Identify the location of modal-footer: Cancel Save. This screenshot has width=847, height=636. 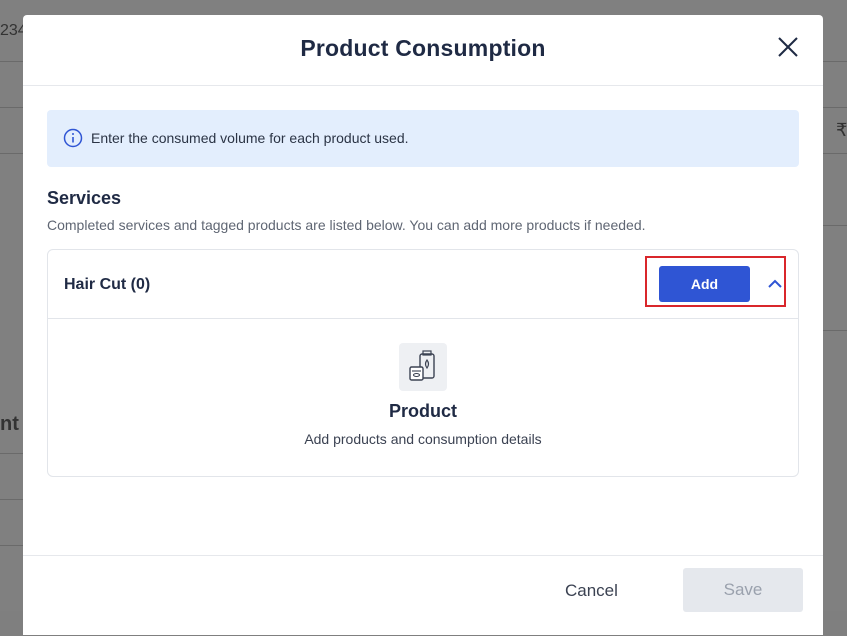
(423, 595).